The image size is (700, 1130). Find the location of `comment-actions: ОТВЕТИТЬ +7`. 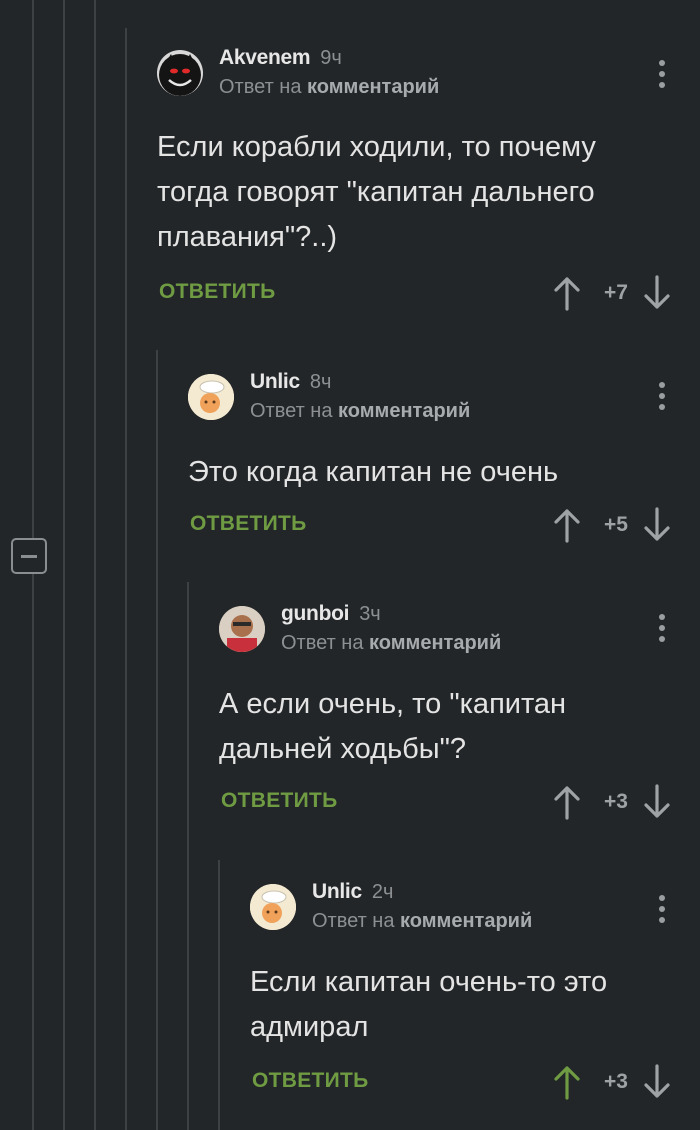

comment-actions: ОТВЕТИТЬ +7 is located at coordinates (428, 293).